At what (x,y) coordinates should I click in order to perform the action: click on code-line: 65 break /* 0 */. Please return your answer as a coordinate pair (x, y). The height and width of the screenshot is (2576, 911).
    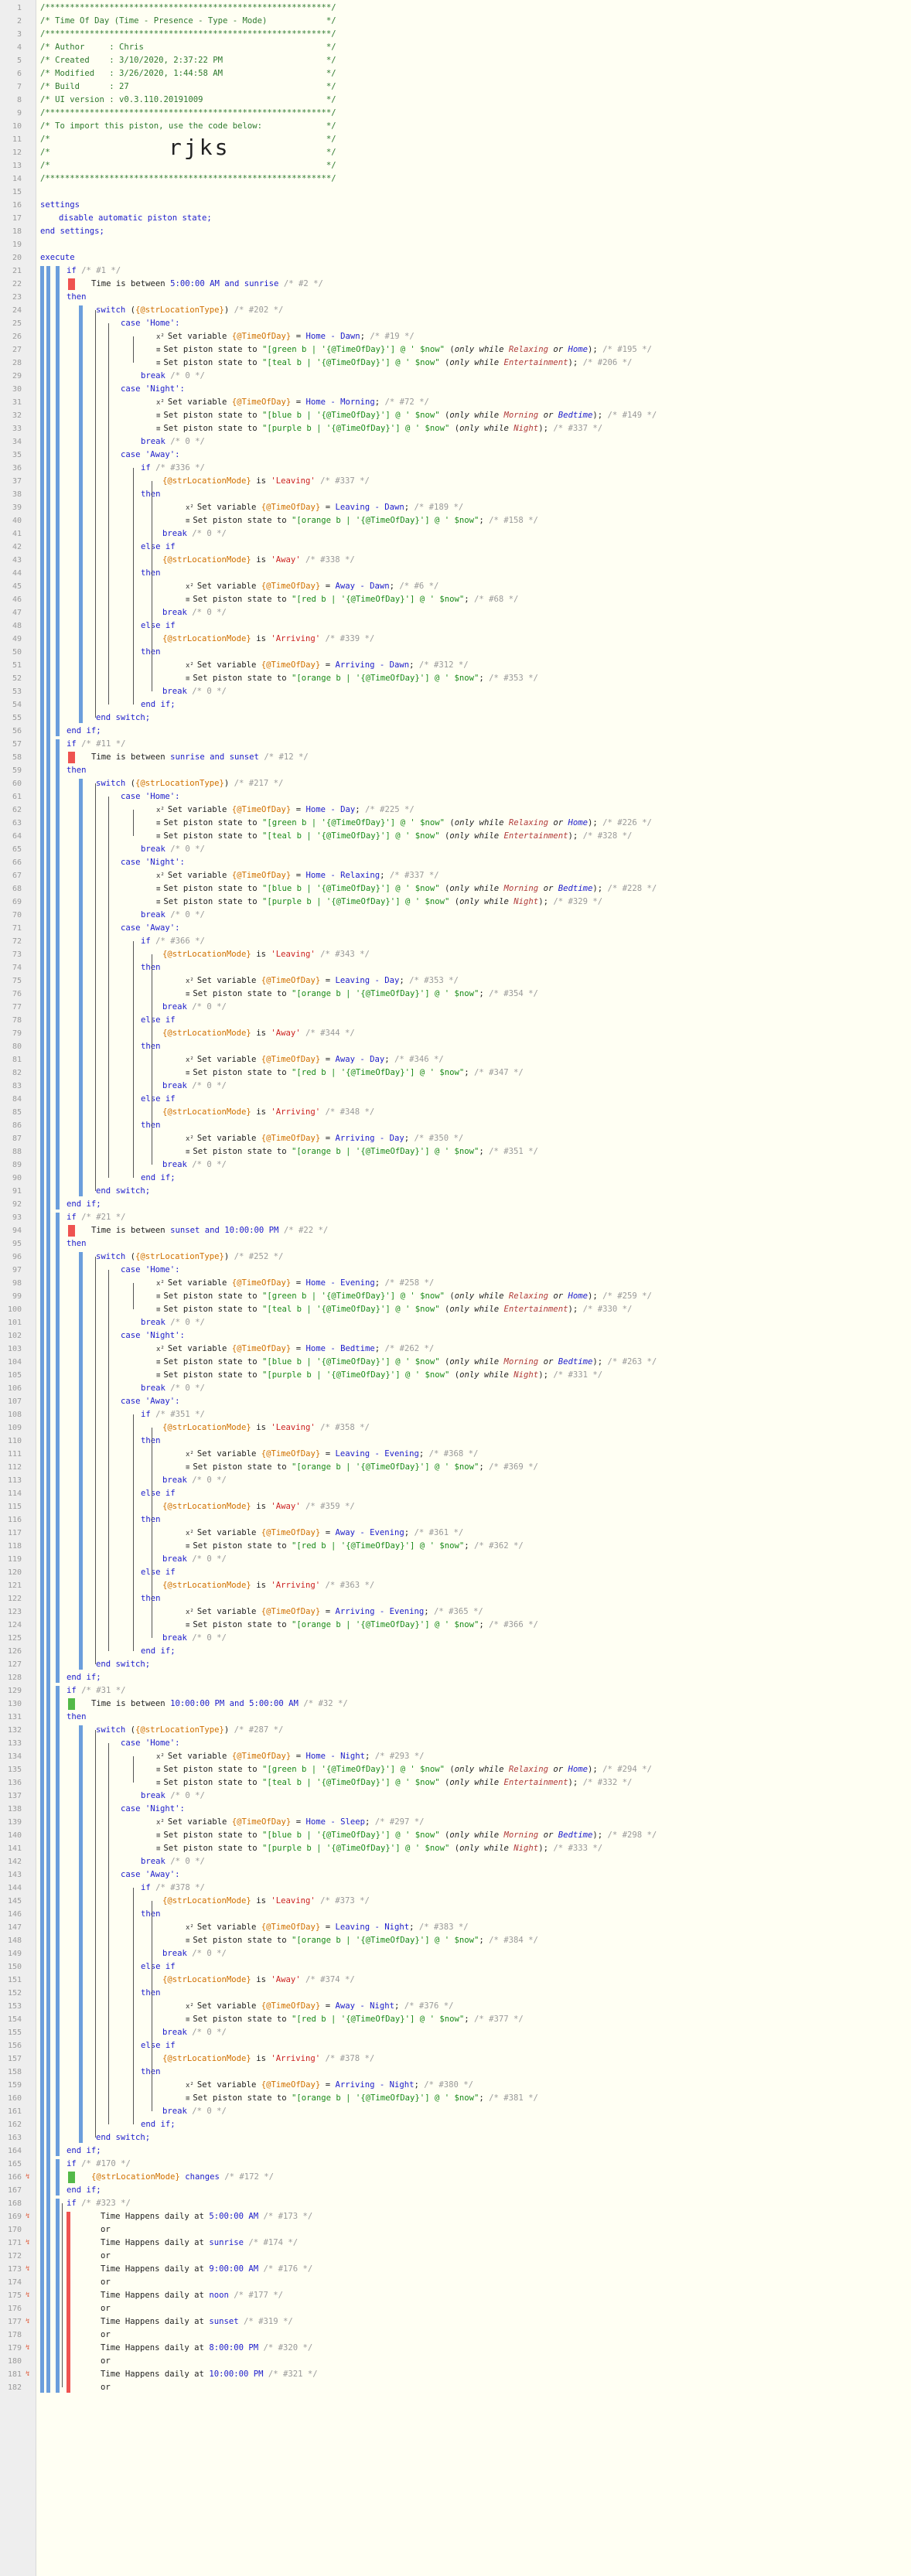
    Looking at the image, I should click on (455, 850).